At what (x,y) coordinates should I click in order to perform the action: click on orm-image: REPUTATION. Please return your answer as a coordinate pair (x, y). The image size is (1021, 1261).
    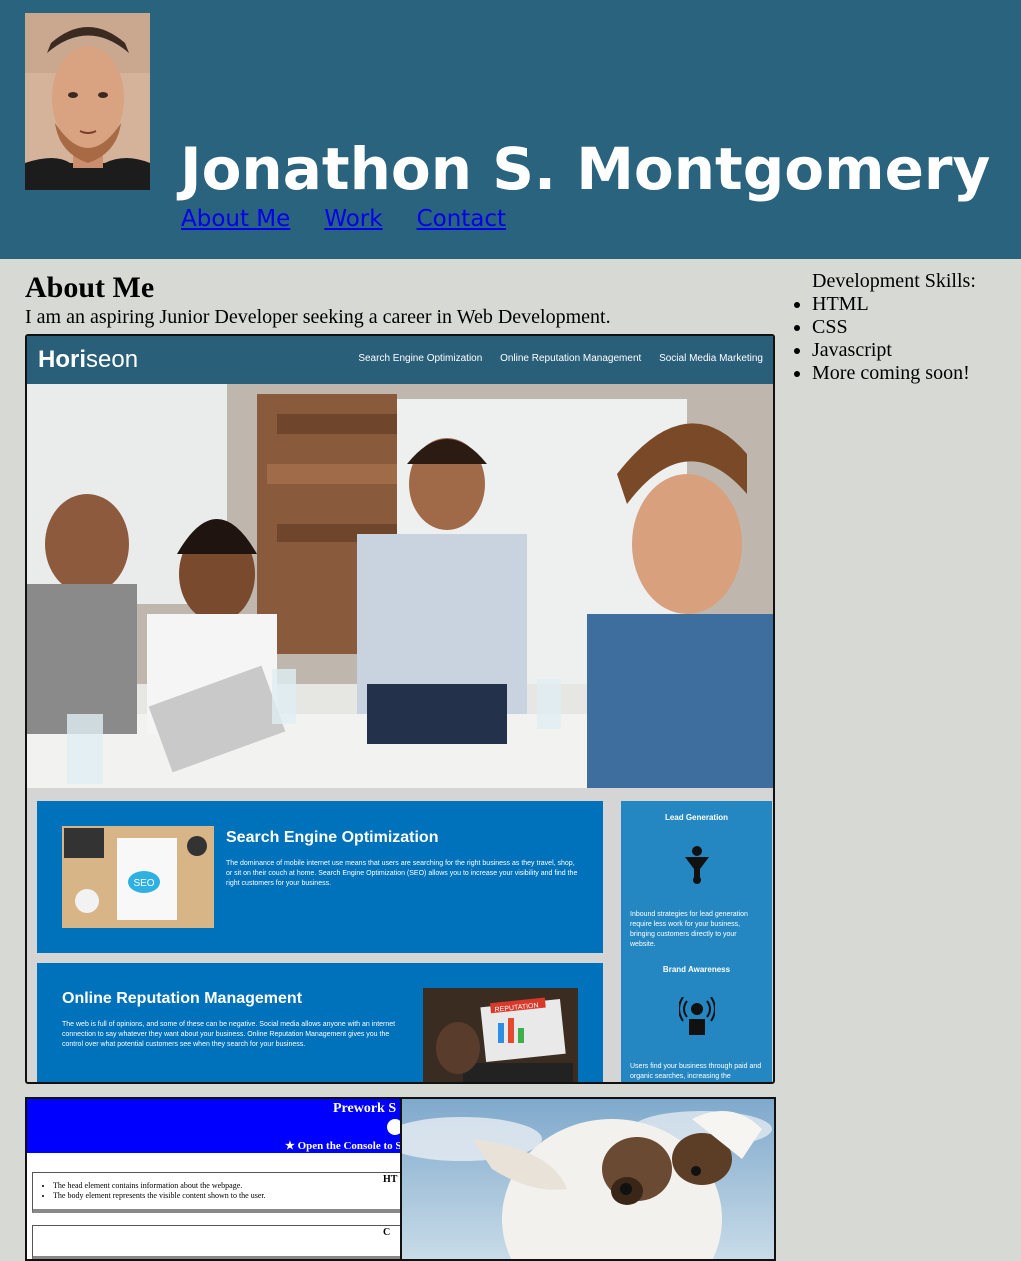
    Looking at the image, I should click on (500, 1035).